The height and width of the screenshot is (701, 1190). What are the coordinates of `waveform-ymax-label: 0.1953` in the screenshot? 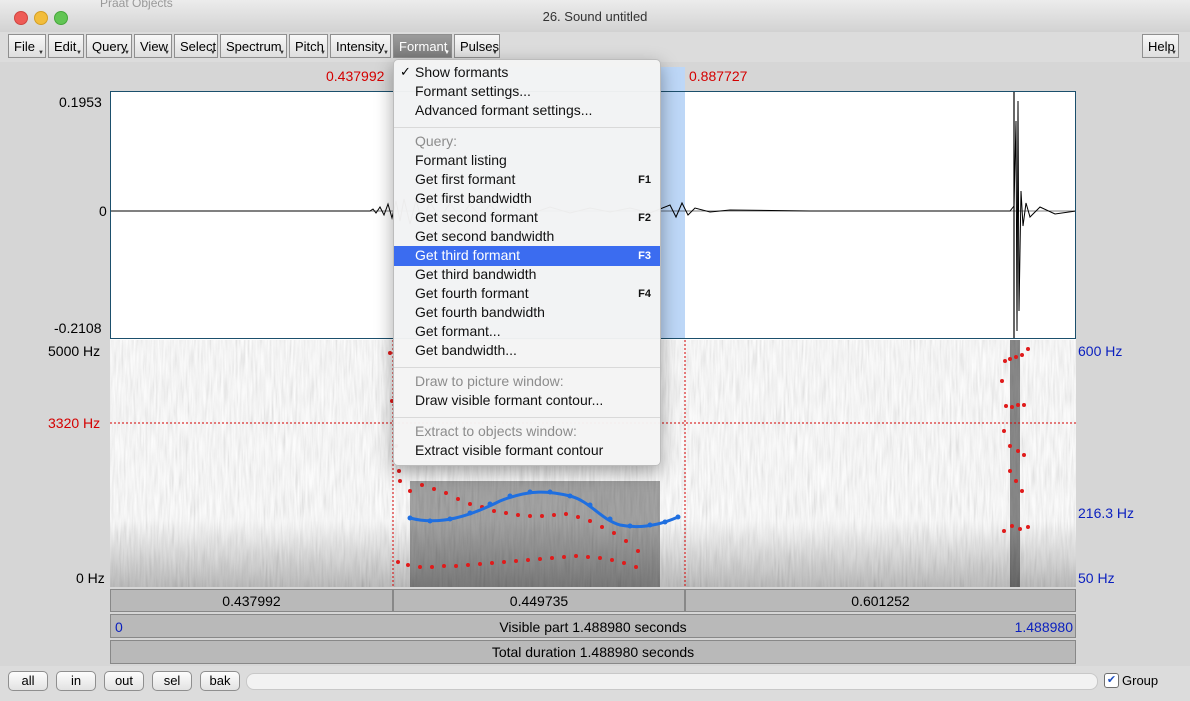 It's located at (80, 102).